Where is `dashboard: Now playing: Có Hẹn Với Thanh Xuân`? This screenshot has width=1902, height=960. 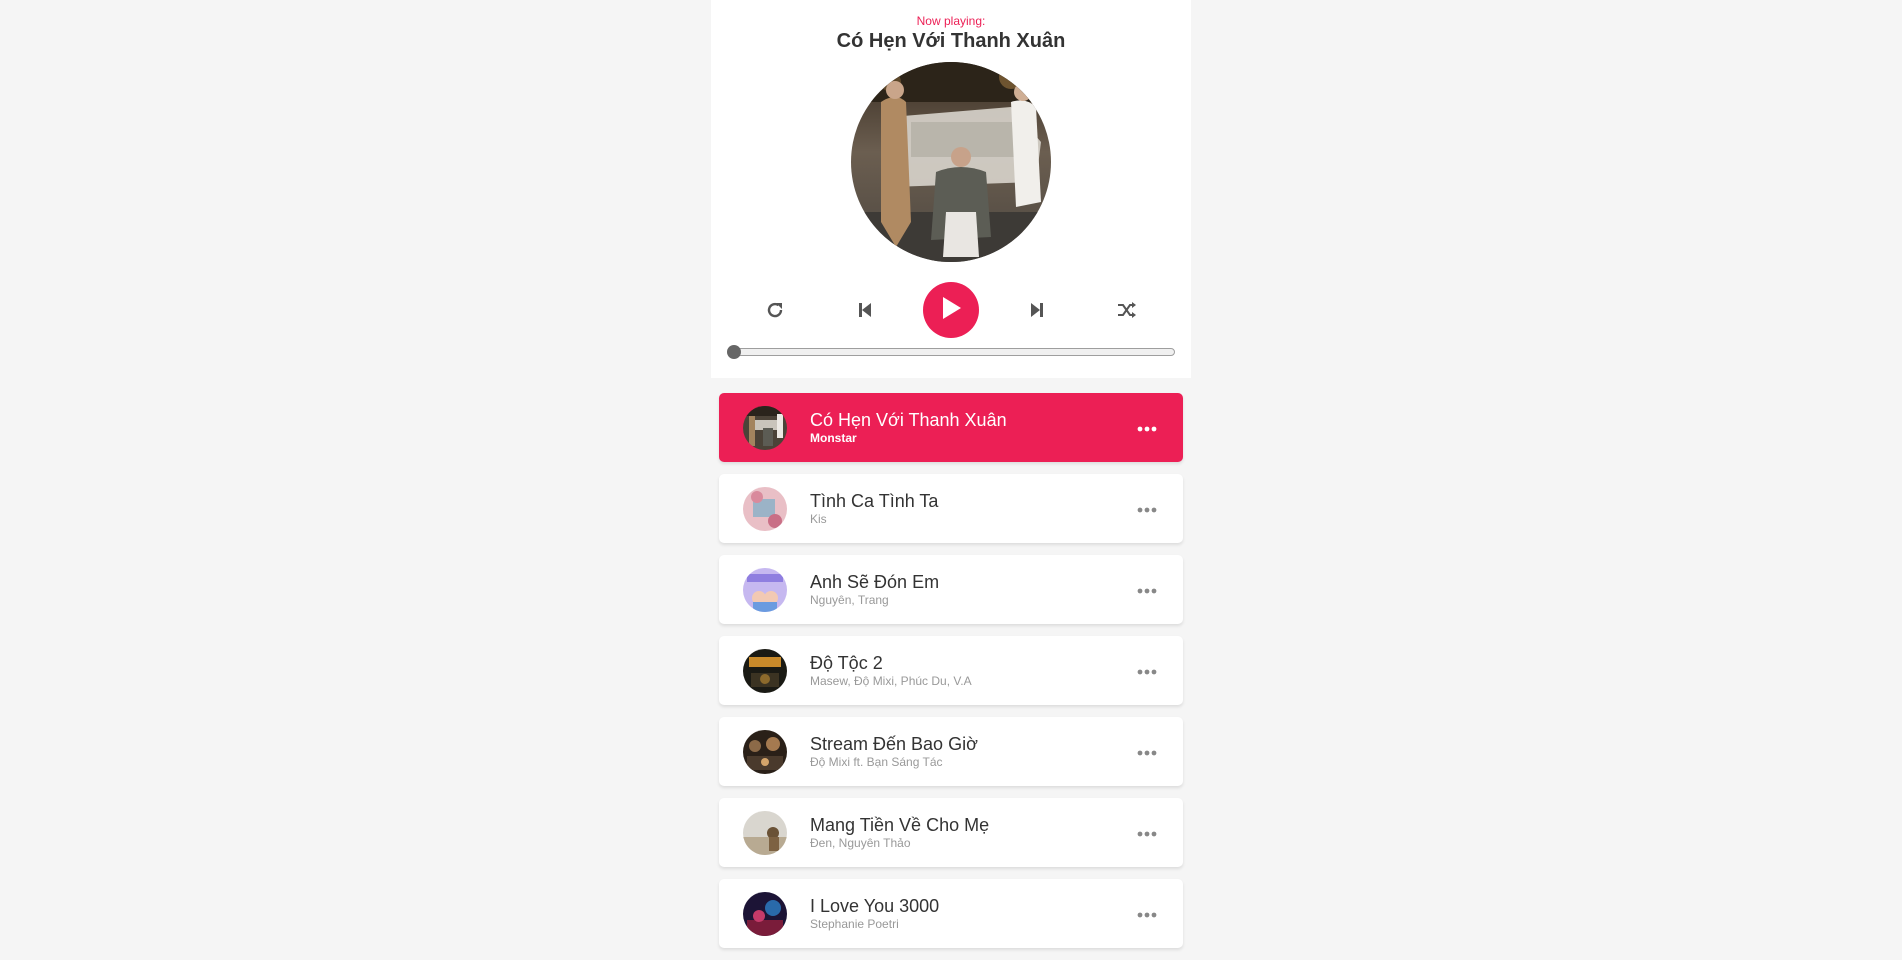 dashboard: Now playing: Có Hẹn Với Thanh Xuân is located at coordinates (951, 189).